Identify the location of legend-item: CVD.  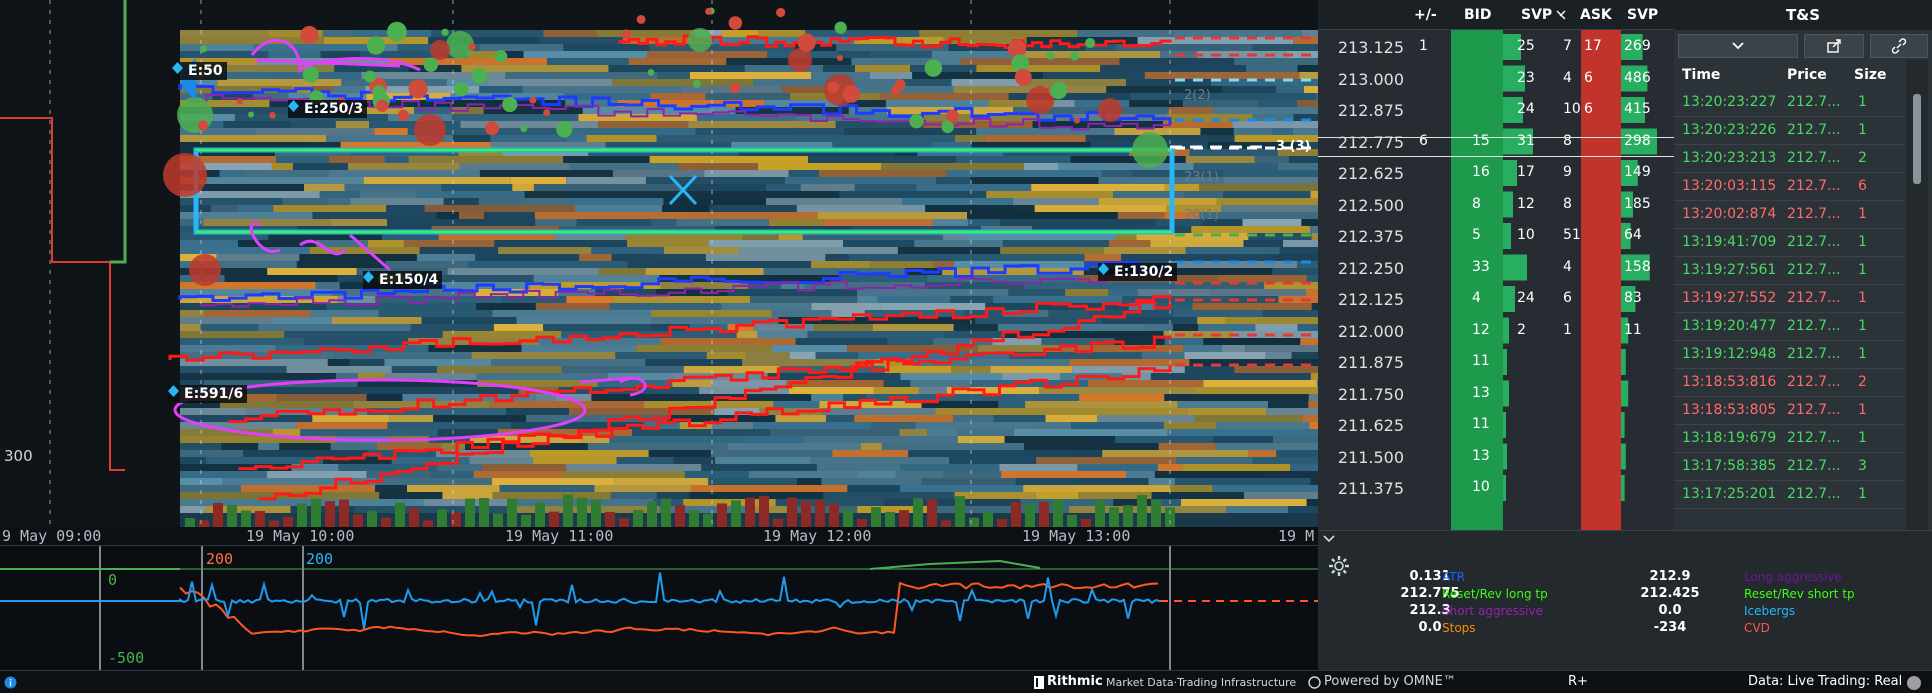
(1757, 628).